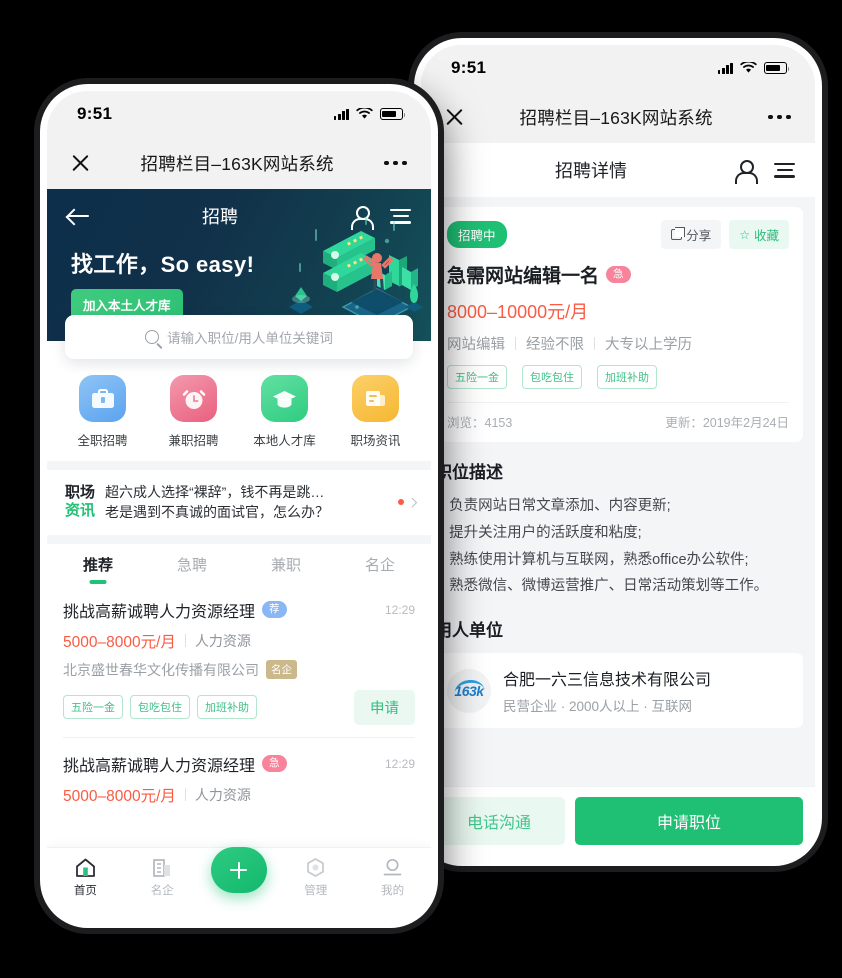  What do you see at coordinates (98, 569) in the screenshot?
I see `tab-recommended: 推荐` at bounding box center [98, 569].